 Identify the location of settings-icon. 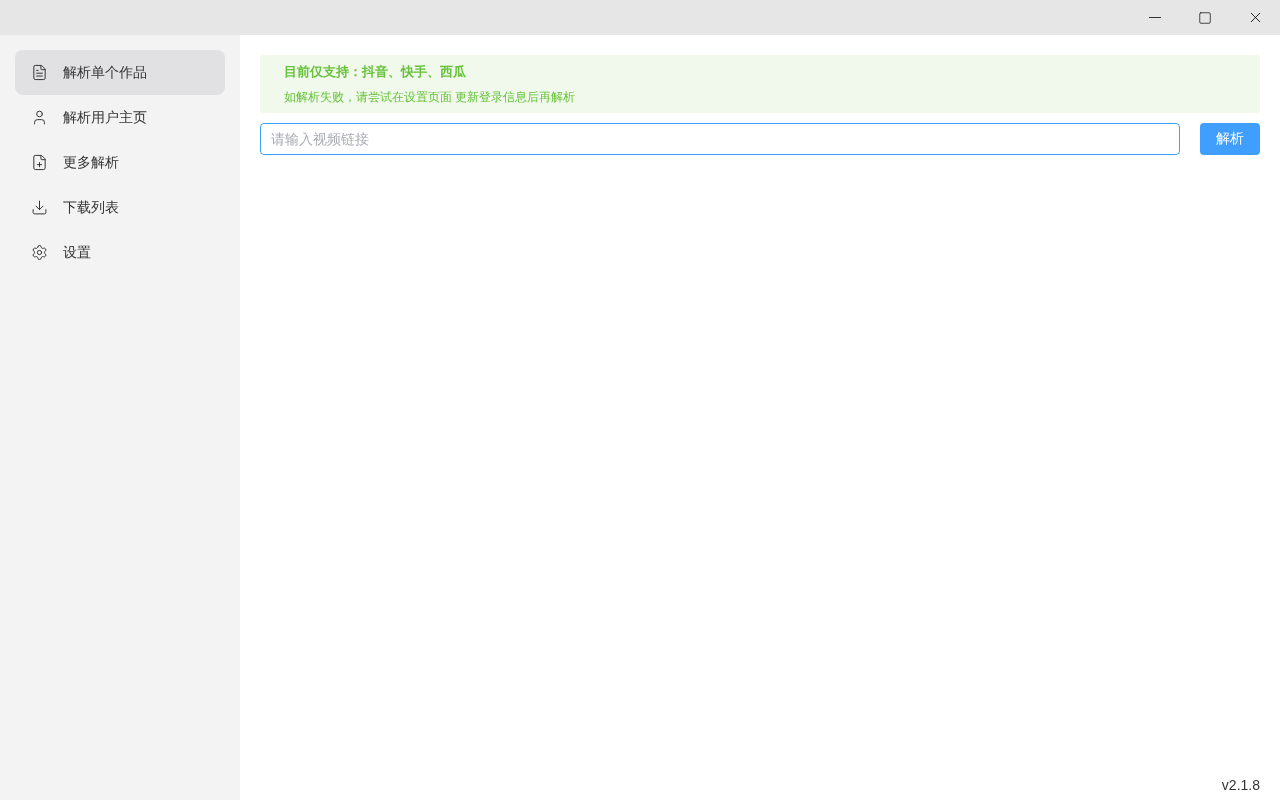
(39, 252).